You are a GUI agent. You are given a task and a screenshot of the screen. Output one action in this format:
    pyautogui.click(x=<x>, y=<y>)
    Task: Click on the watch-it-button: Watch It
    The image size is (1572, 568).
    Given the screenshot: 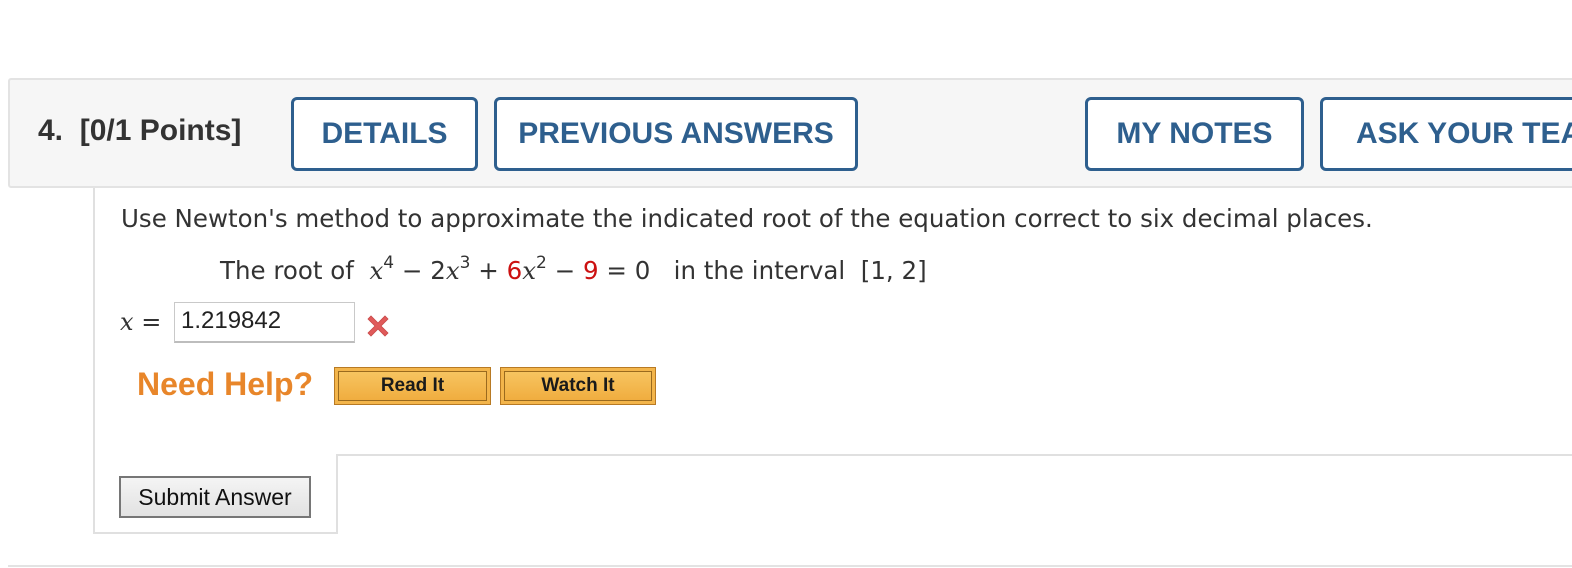 What is the action you would take?
    pyautogui.click(x=578, y=386)
    